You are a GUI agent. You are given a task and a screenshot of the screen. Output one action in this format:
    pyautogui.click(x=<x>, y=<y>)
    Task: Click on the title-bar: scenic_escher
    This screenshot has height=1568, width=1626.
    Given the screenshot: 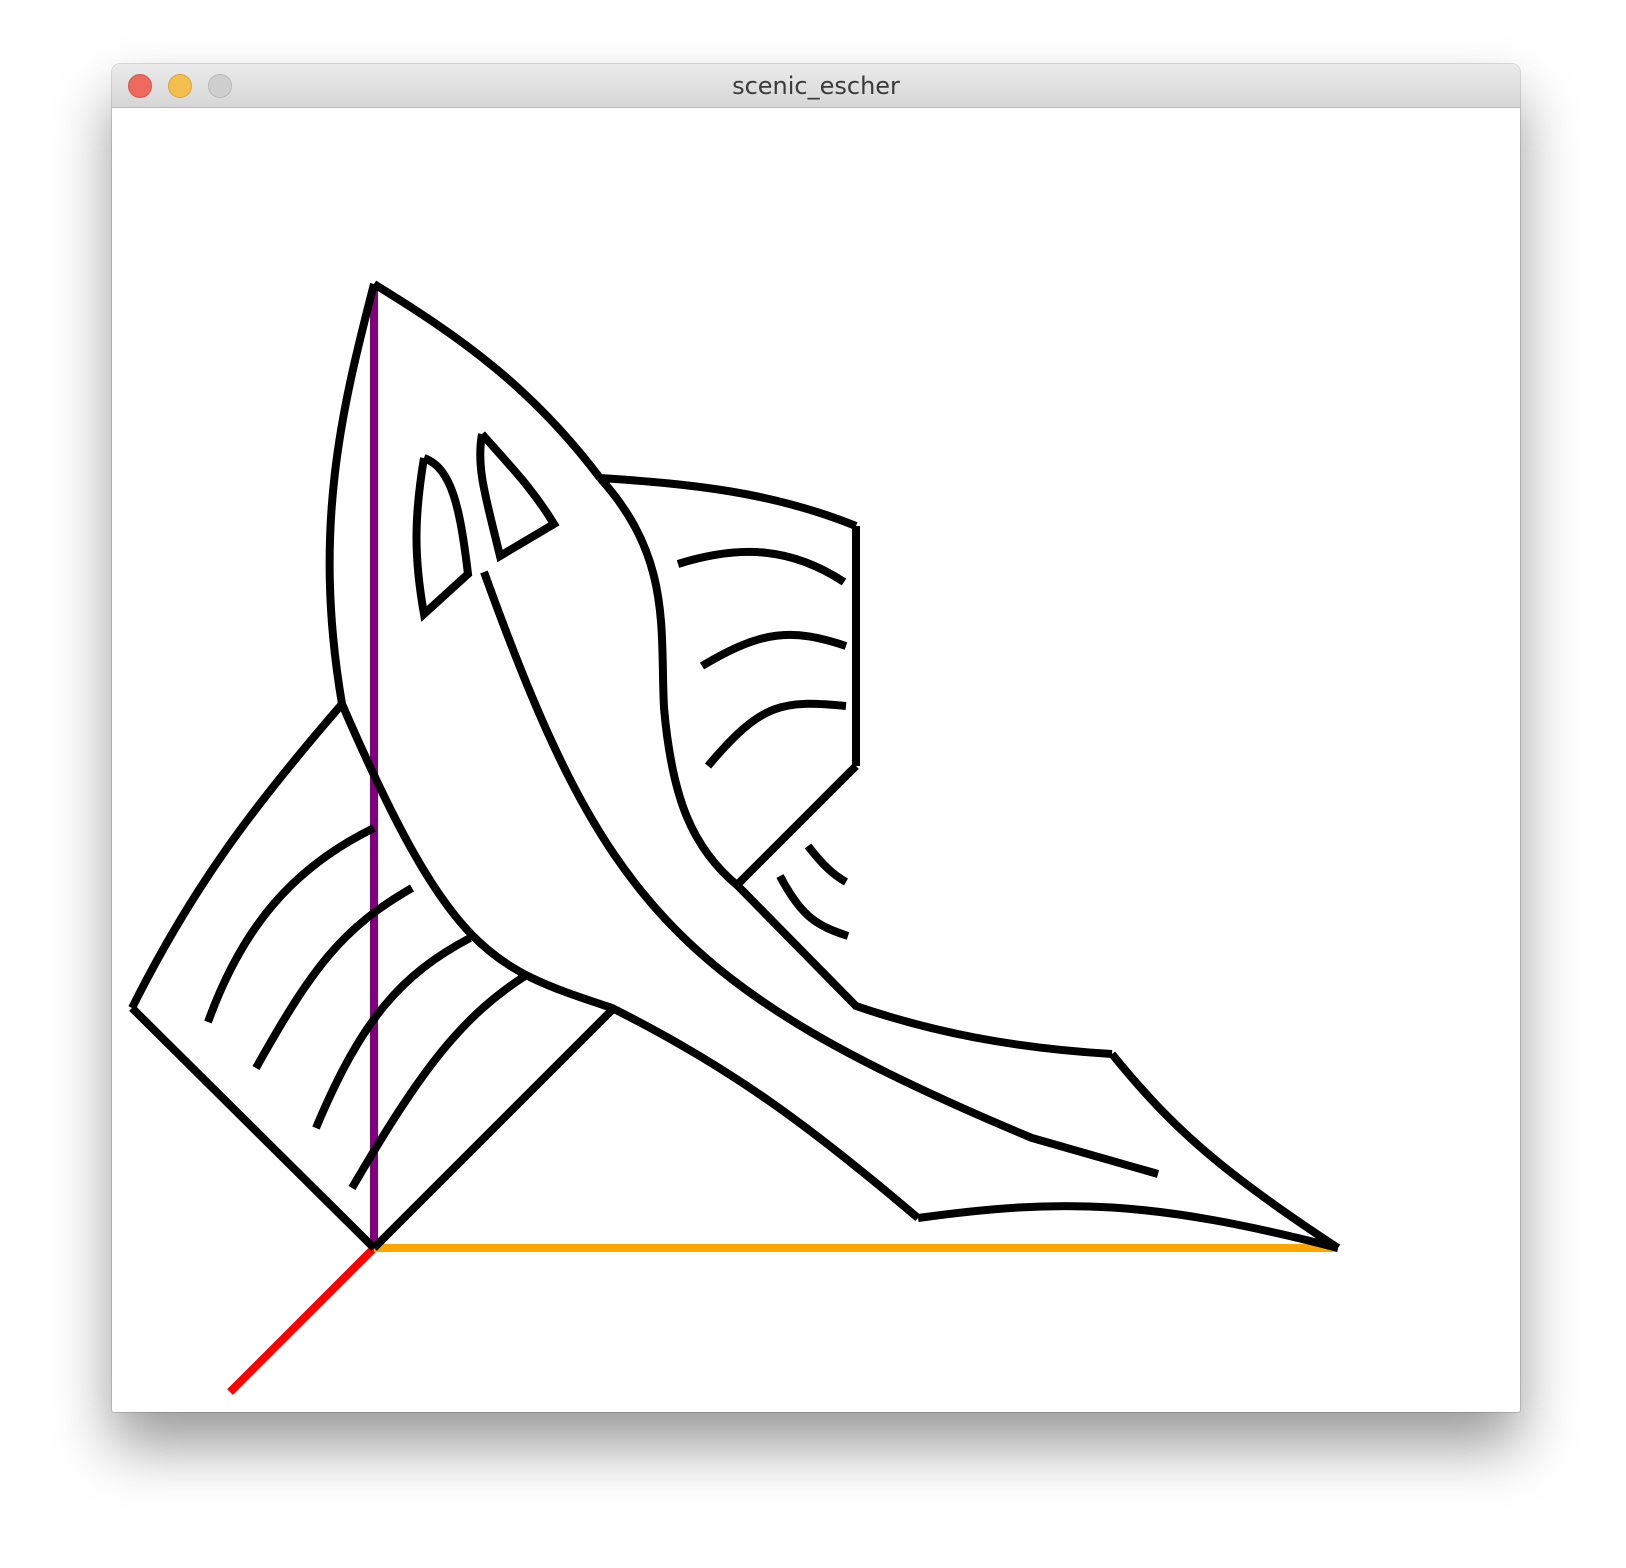 What is the action you would take?
    pyautogui.click(x=816, y=86)
    